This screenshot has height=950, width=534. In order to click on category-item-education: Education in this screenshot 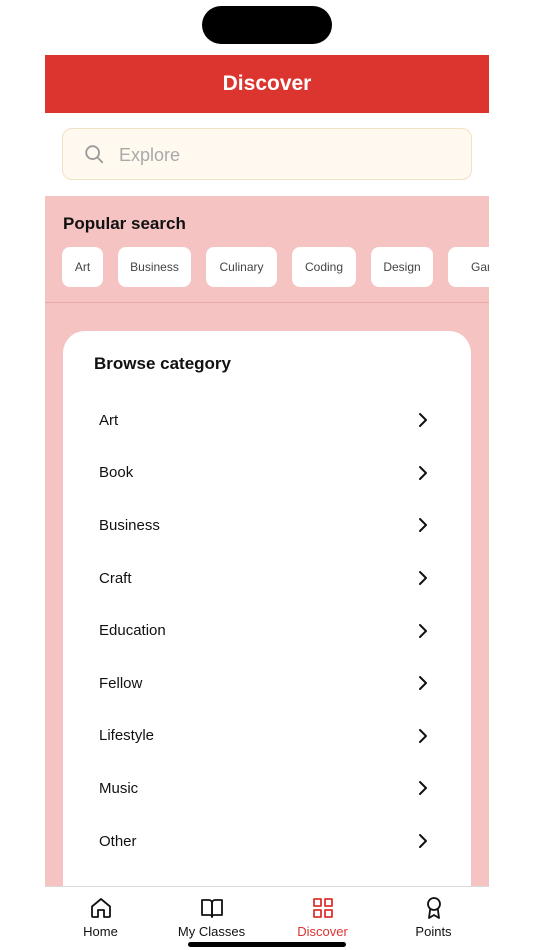, I will do `click(267, 630)`.